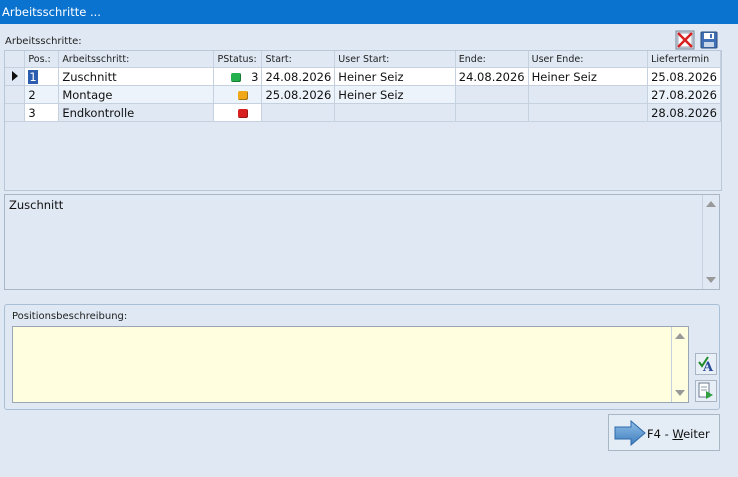  I want to click on insert-text-button, so click(706, 391).